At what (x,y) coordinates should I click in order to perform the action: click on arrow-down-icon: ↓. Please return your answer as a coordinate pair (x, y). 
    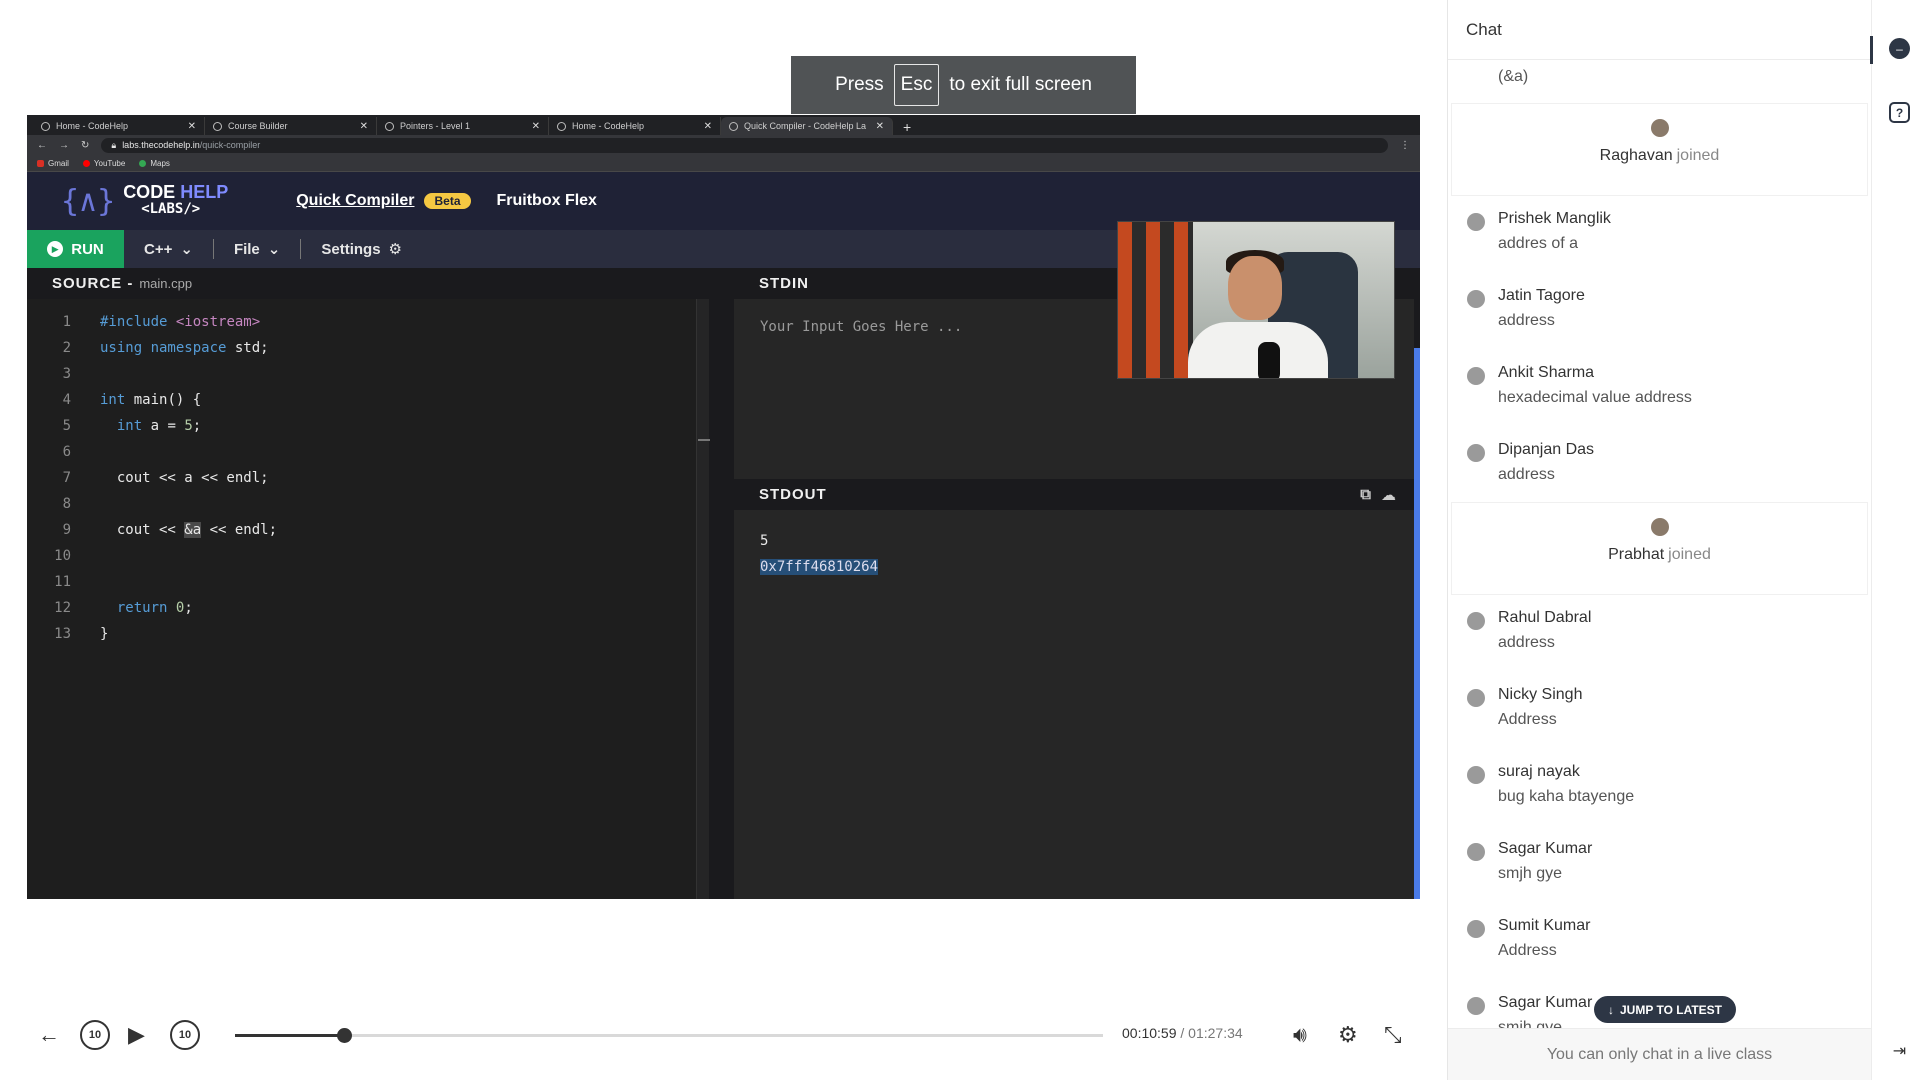
    Looking at the image, I should click on (1611, 1009).